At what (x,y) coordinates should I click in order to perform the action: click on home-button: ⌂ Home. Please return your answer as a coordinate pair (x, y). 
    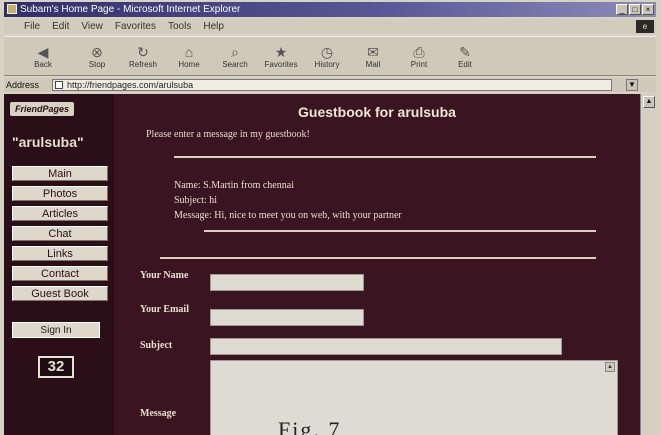
    Looking at the image, I should click on (189, 56).